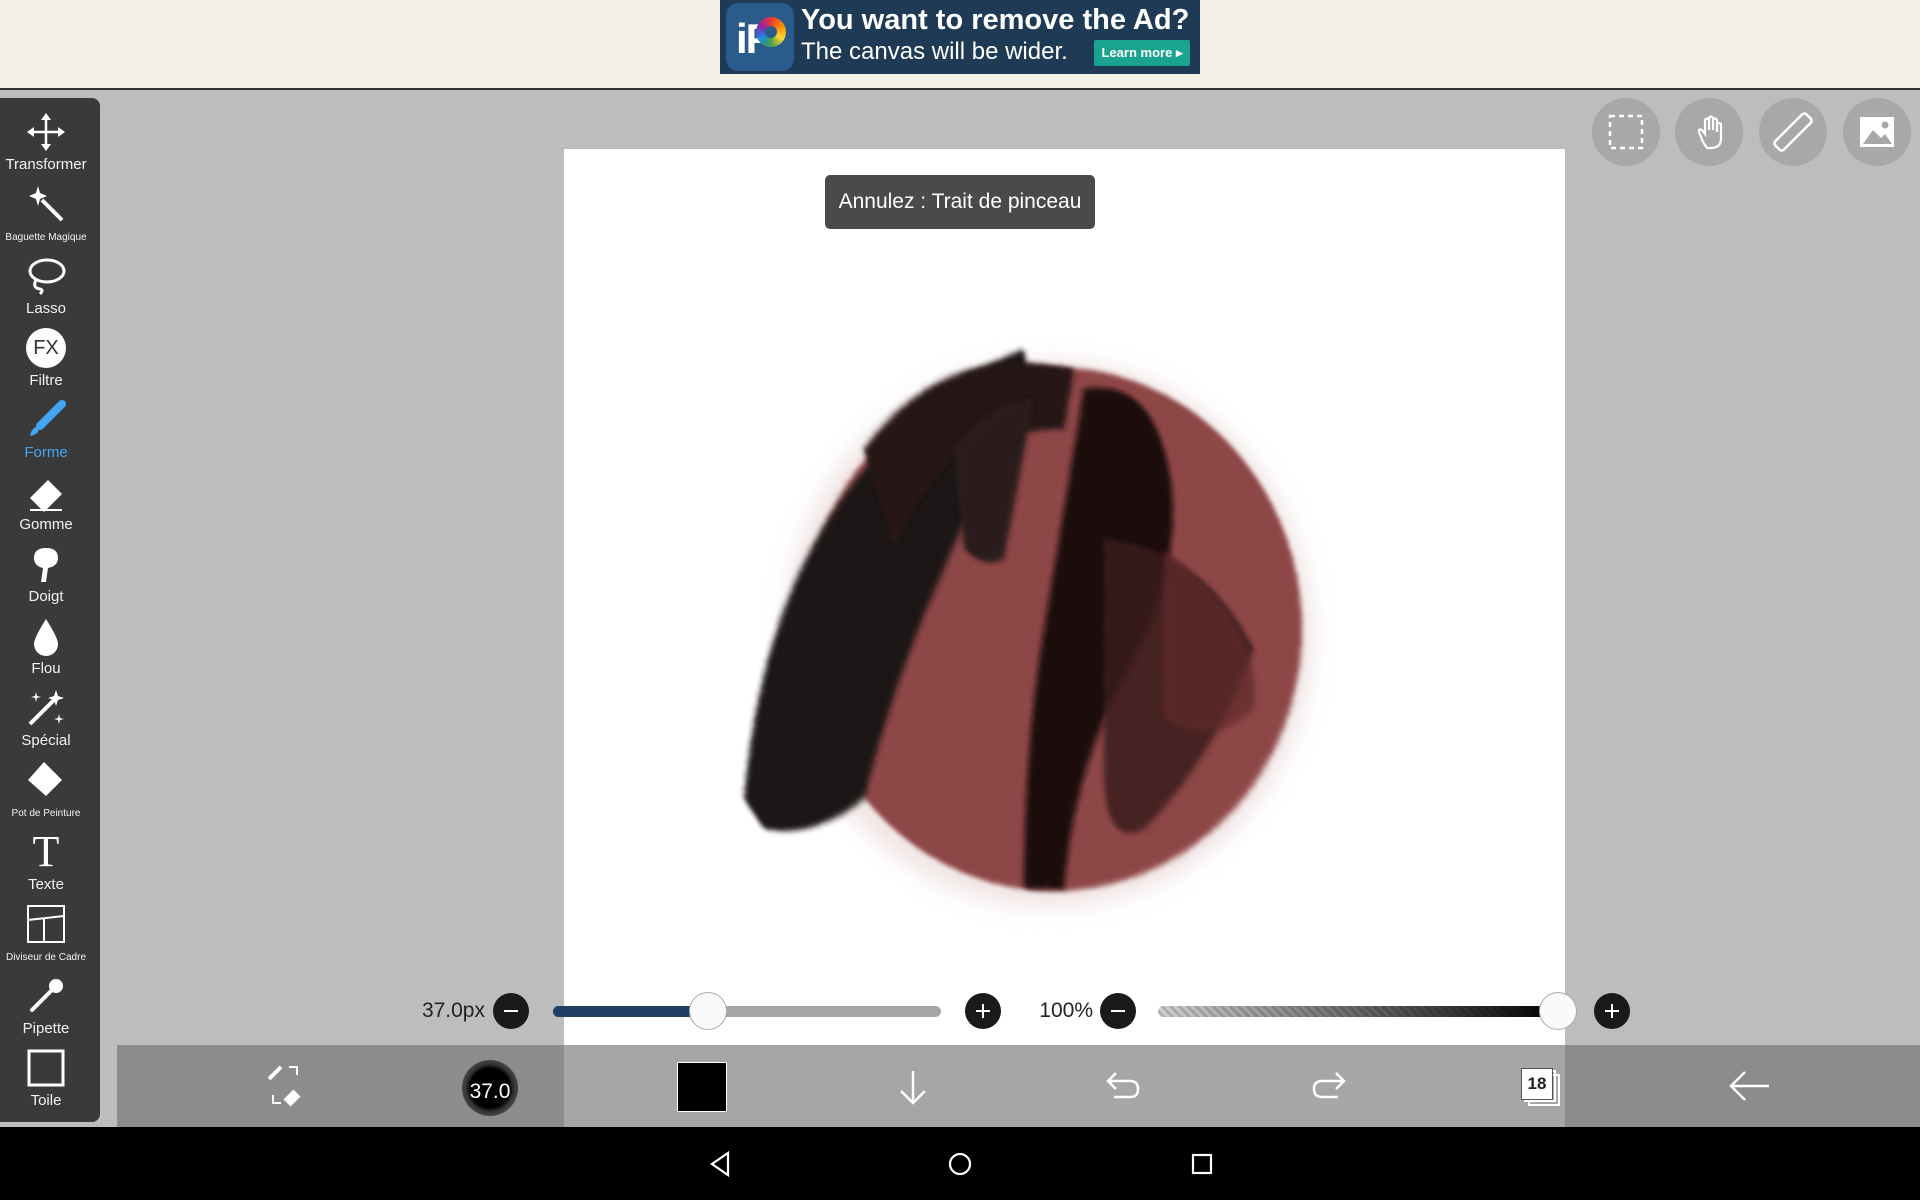 The width and height of the screenshot is (1920, 1200). Describe the element at coordinates (46, 637) in the screenshot. I see `blur-drop-icon` at that location.